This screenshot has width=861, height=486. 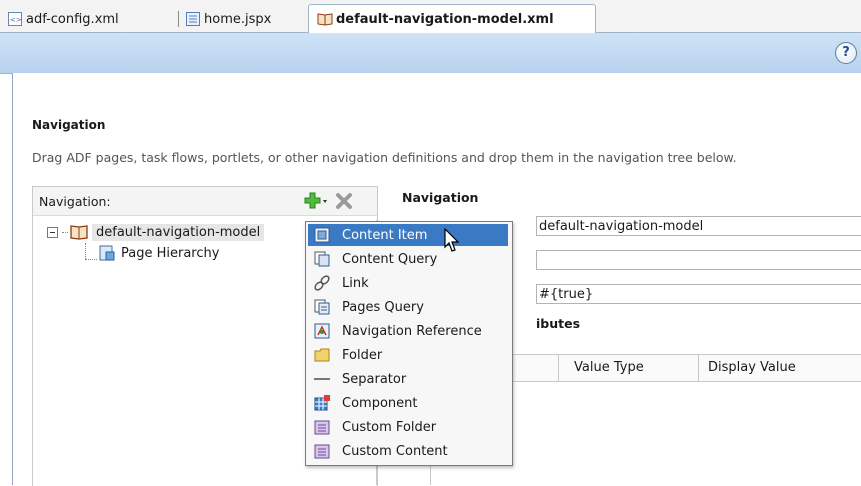 What do you see at coordinates (698, 260) in the screenshot?
I see `url-field` at bounding box center [698, 260].